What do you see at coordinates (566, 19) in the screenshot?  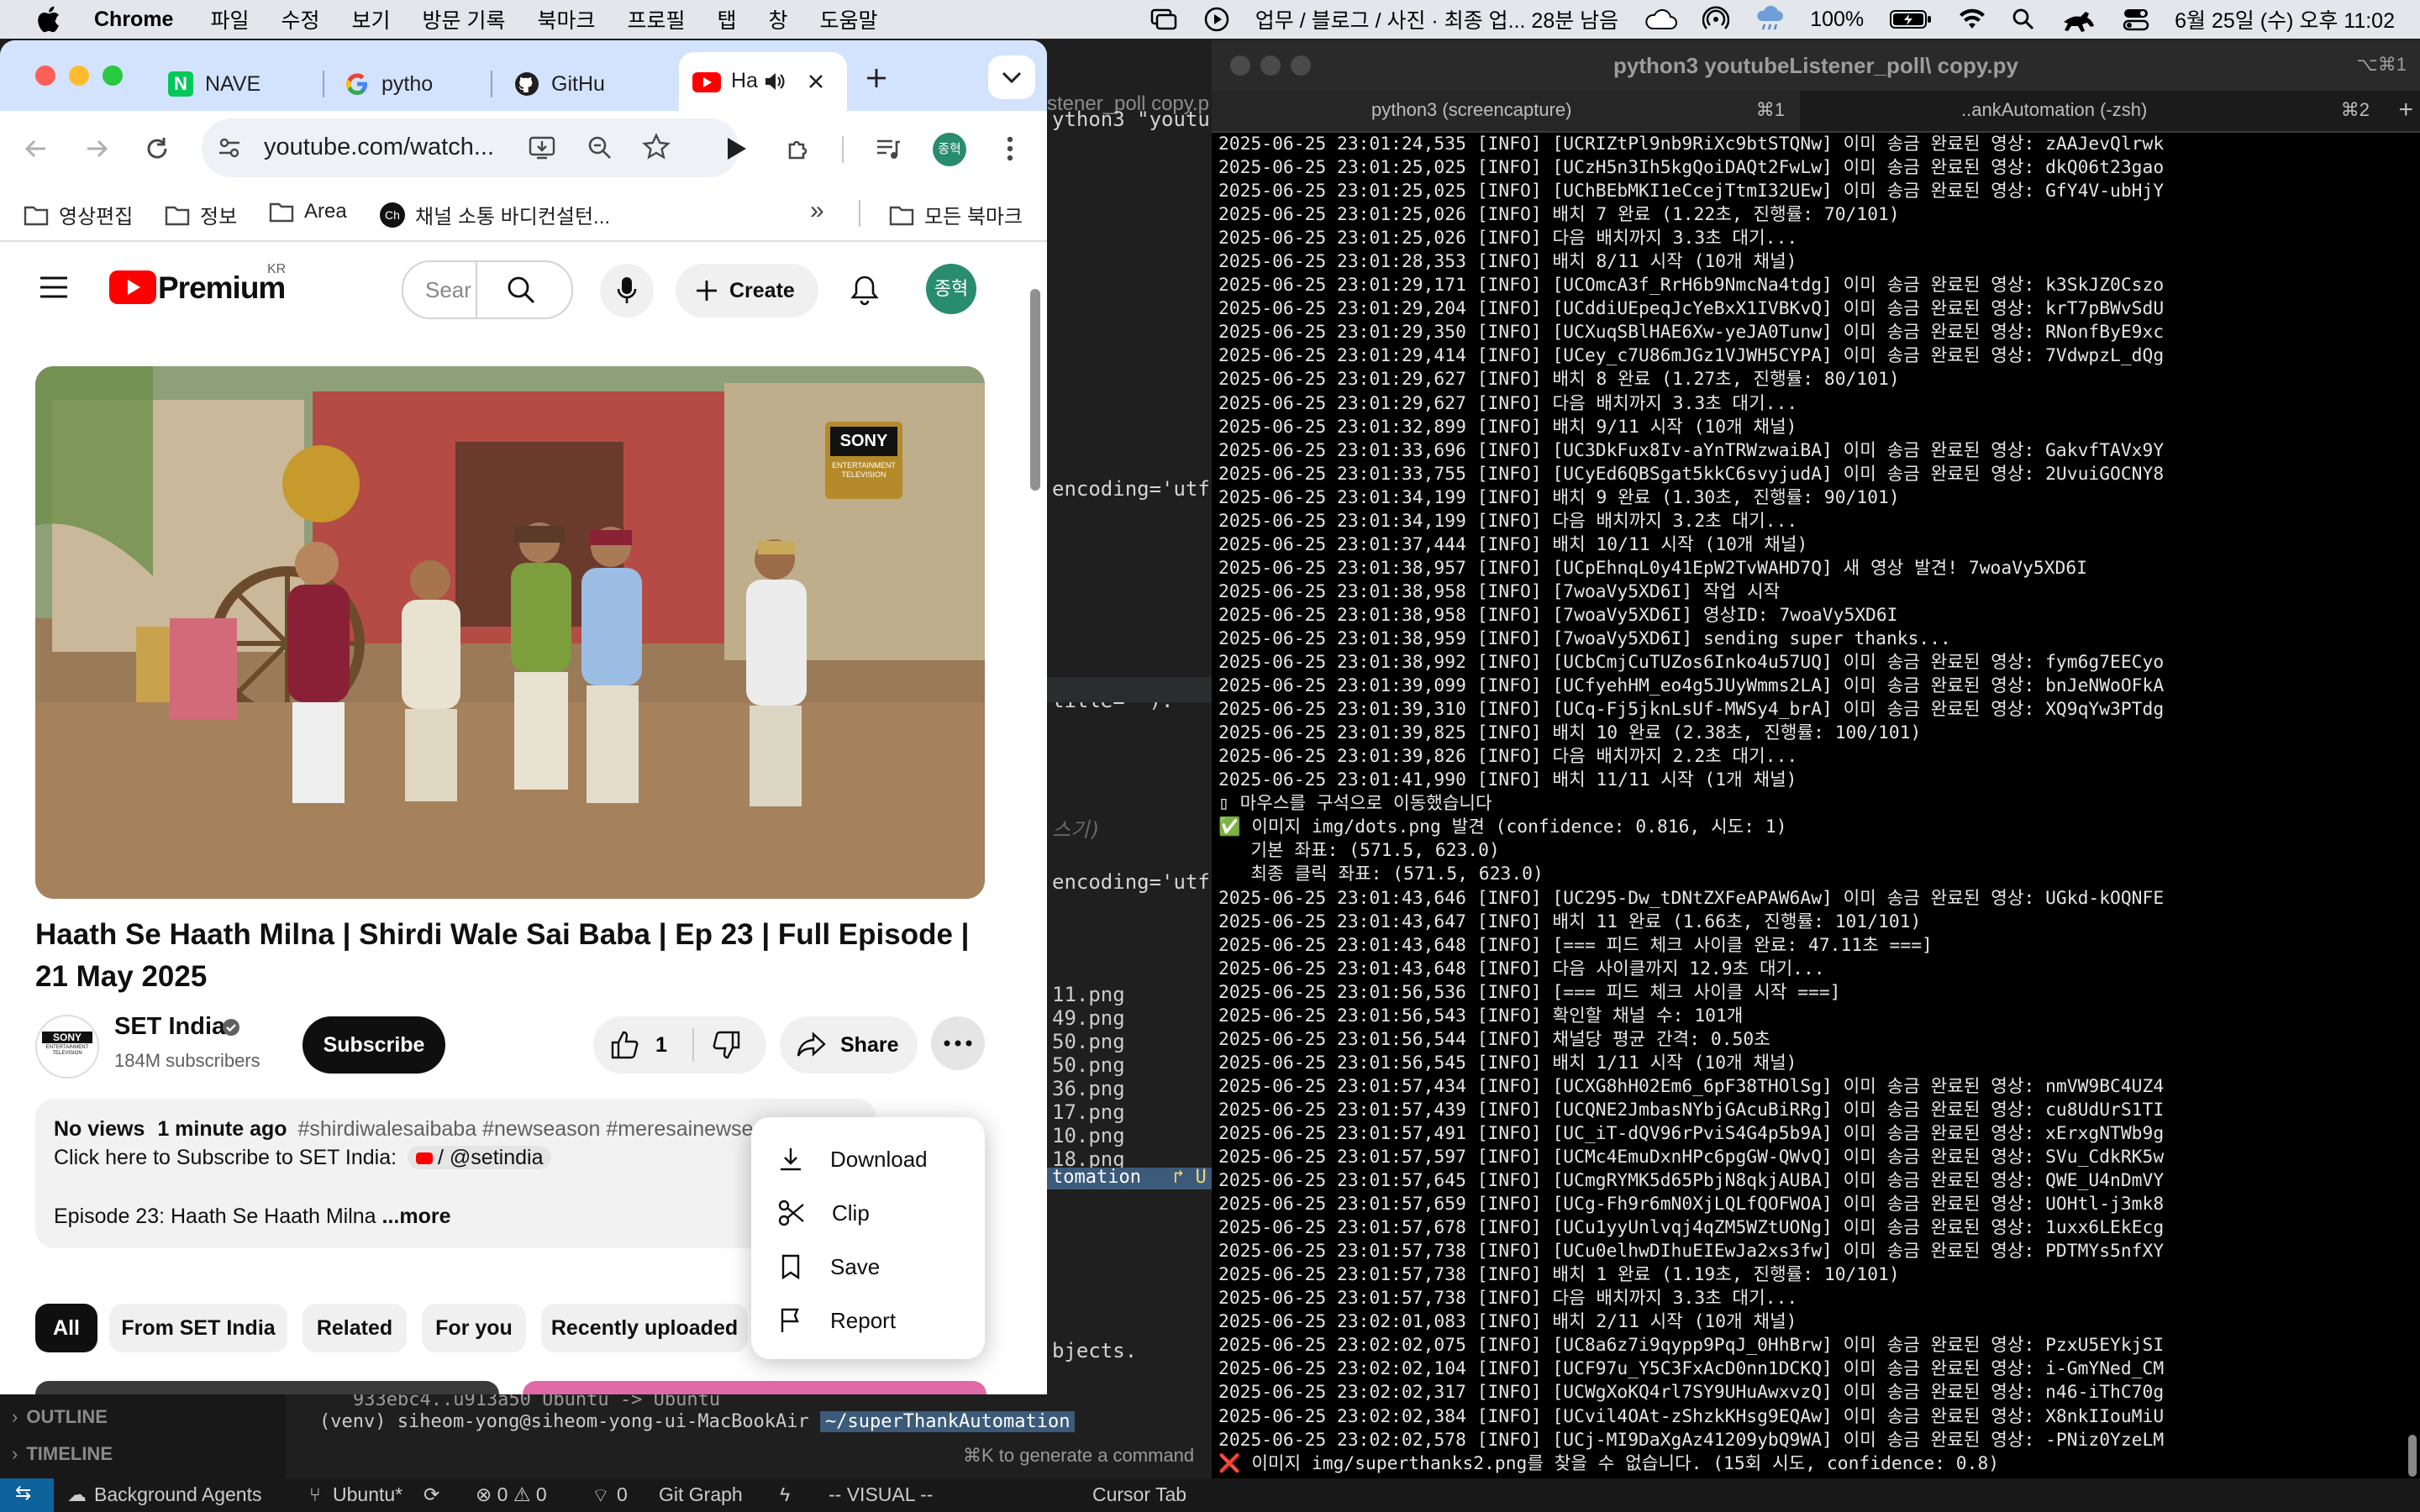 I see `menu-bookmarks: 북마크` at bounding box center [566, 19].